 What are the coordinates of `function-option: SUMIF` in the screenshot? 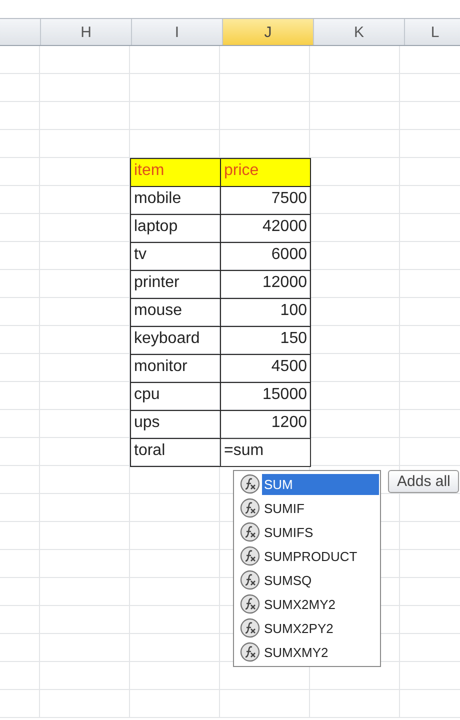 It's located at (320, 508).